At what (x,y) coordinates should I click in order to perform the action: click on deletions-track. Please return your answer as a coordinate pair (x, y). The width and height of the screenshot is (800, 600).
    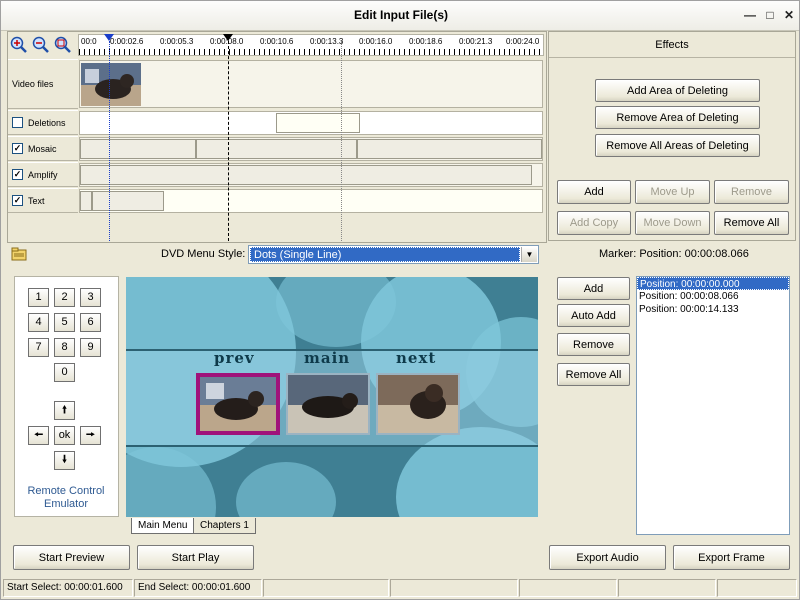
    Looking at the image, I should click on (311, 123).